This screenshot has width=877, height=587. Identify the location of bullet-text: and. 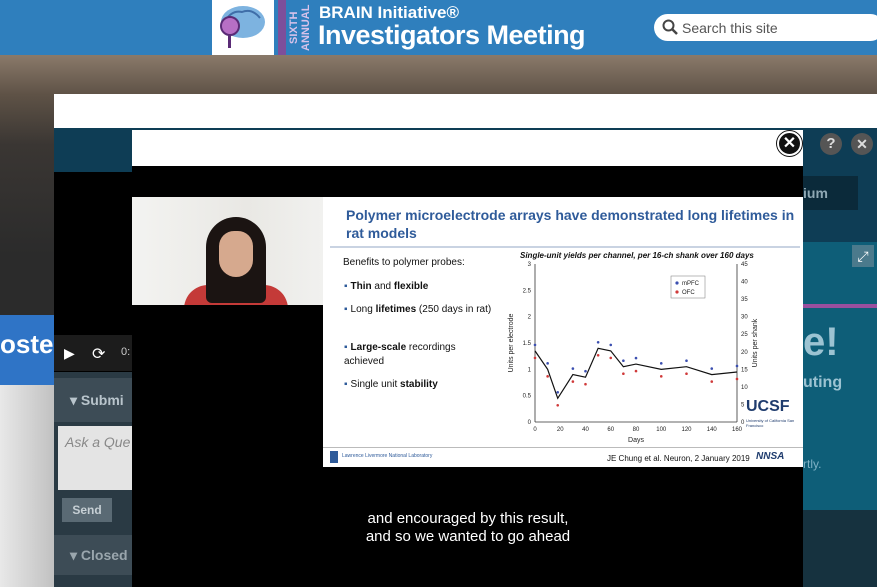
(382, 286).